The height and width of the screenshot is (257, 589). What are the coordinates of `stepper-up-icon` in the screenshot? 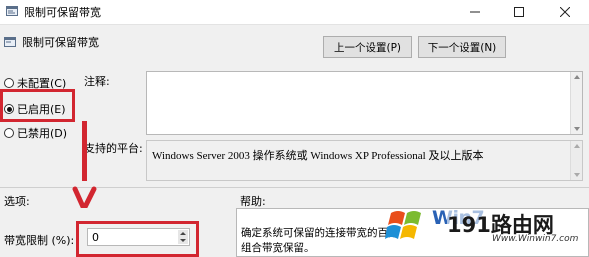 It's located at (183, 233).